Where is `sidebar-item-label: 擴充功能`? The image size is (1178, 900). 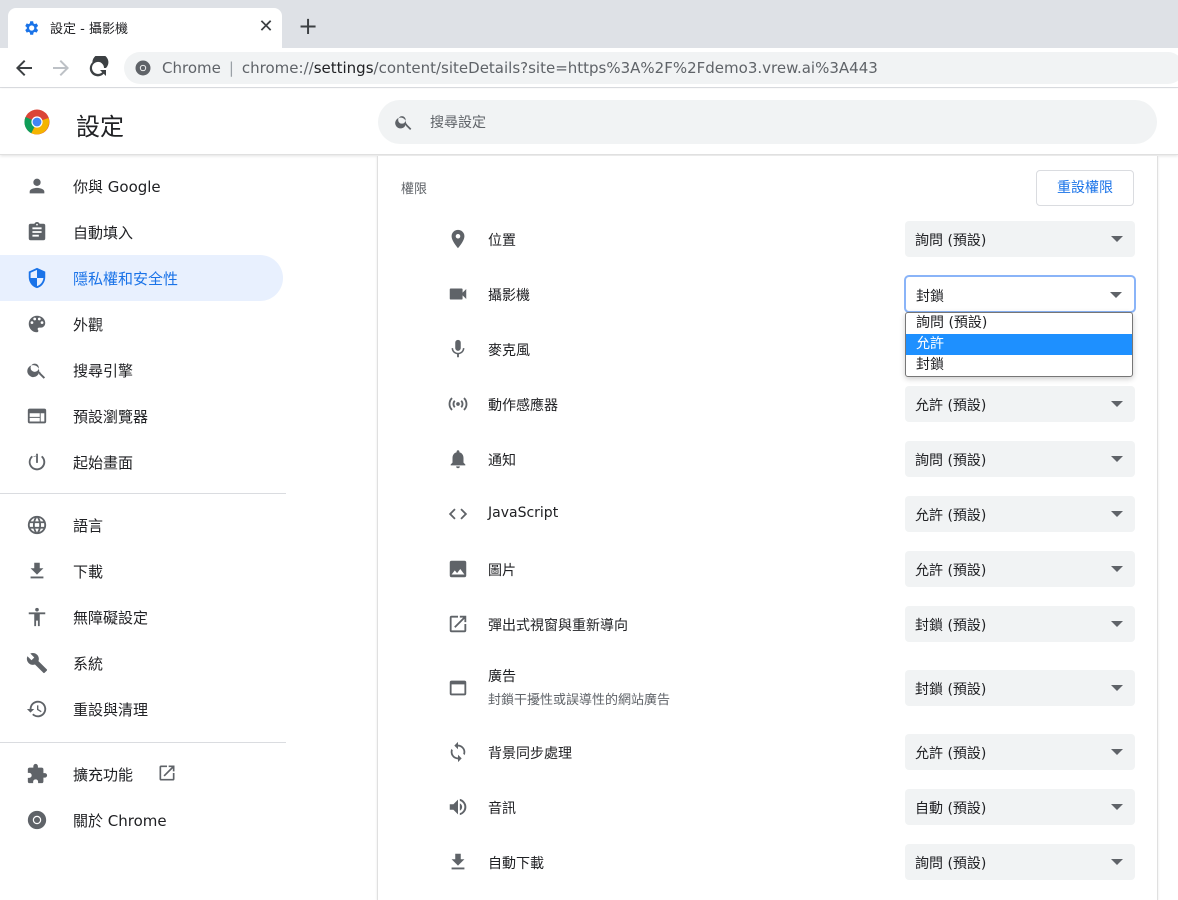 sidebar-item-label: 擴充功能 is located at coordinates (103, 775).